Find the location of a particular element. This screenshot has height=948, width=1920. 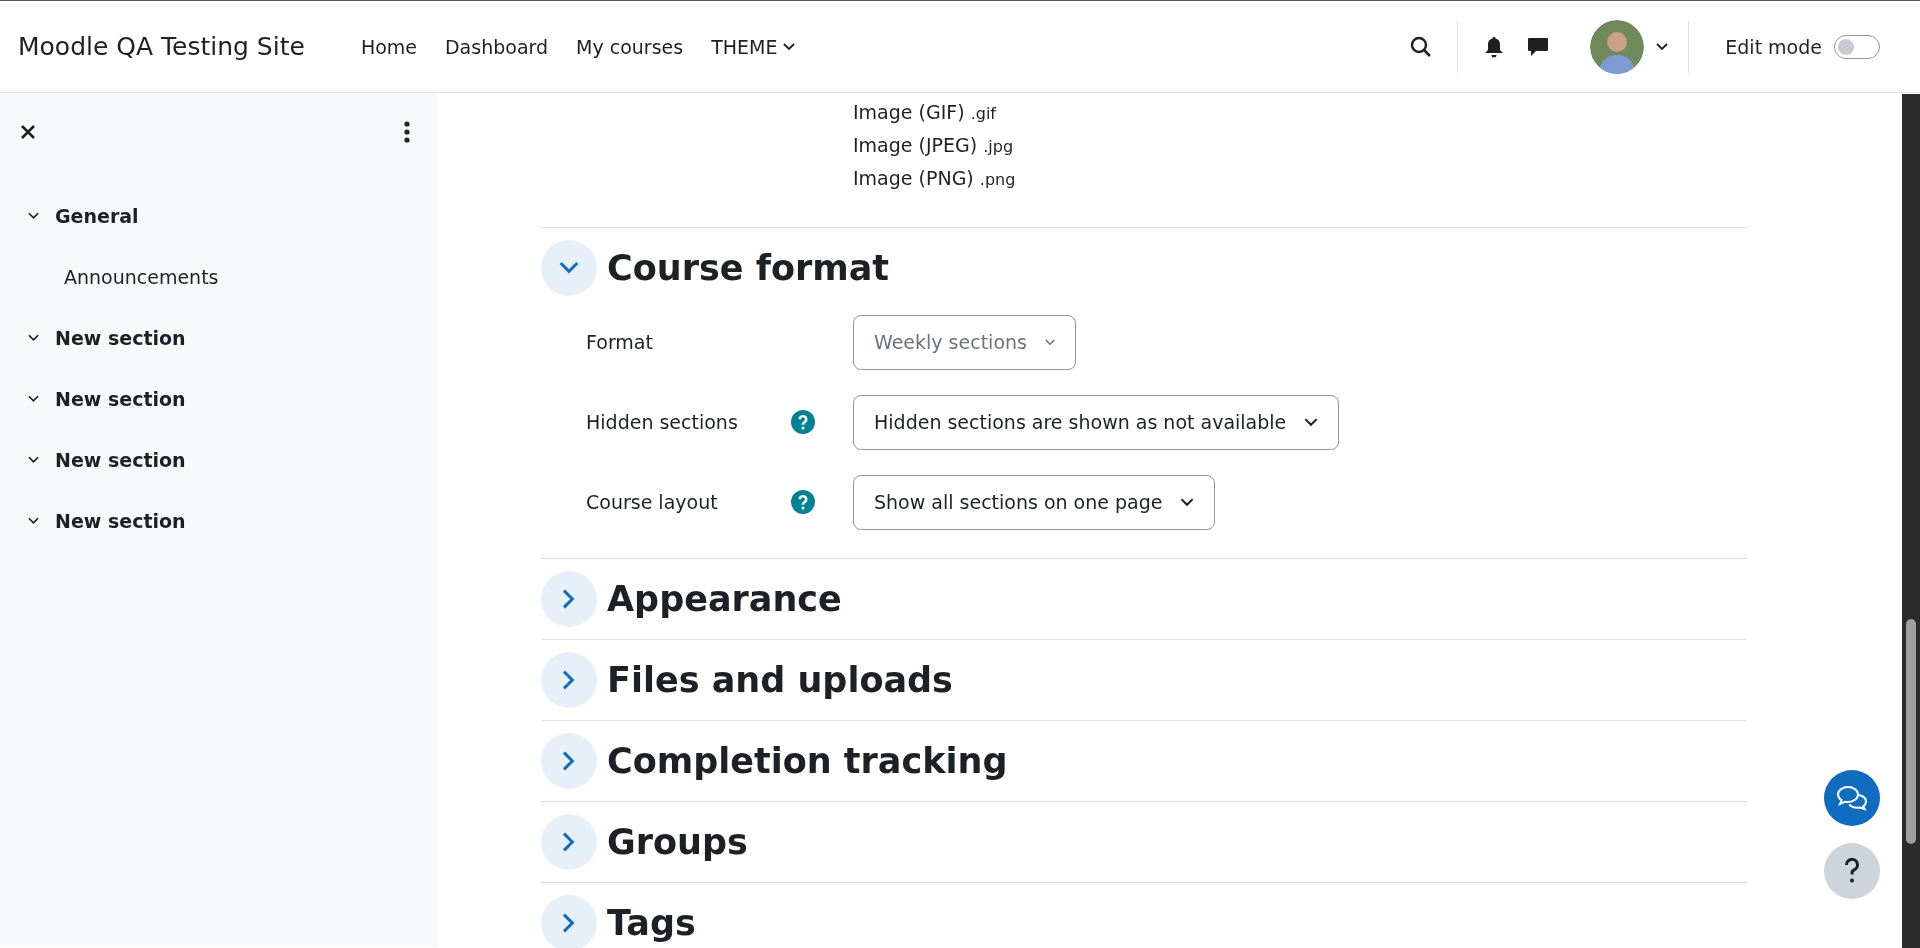

nav-link: Home is located at coordinates (388, 46).